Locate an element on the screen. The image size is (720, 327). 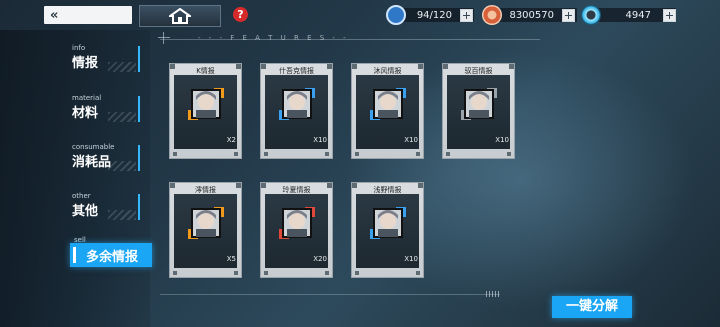
sidebar-item-en: info is located at coordinates (79, 48).